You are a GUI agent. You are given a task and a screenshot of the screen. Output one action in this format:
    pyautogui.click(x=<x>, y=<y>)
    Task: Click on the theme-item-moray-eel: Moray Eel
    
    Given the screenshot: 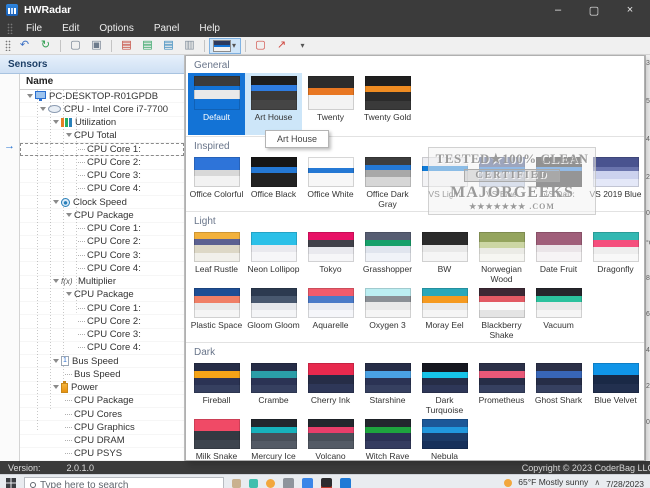 What is the action you would take?
    pyautogui.click(x=444, y=313)
    